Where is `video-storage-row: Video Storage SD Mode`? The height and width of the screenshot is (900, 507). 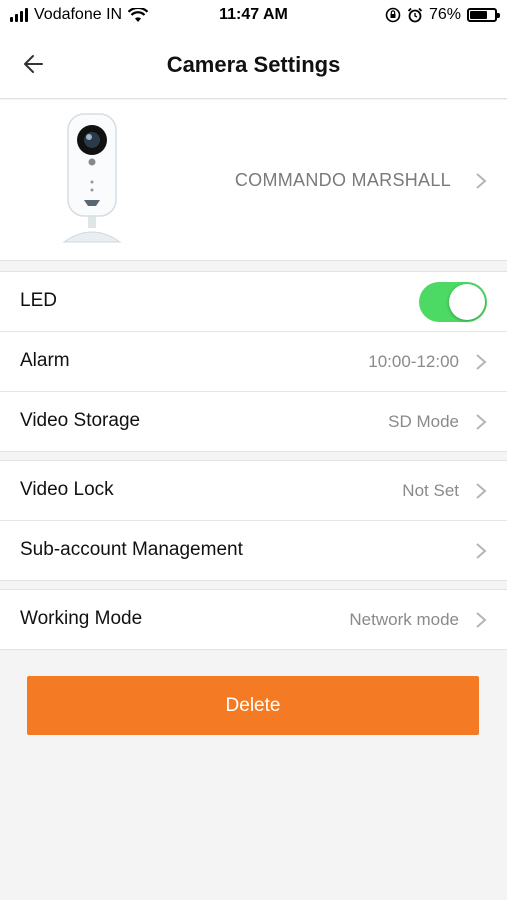 video-storage-row: Video Storage SD Mode is located at coordinates (253, 421).